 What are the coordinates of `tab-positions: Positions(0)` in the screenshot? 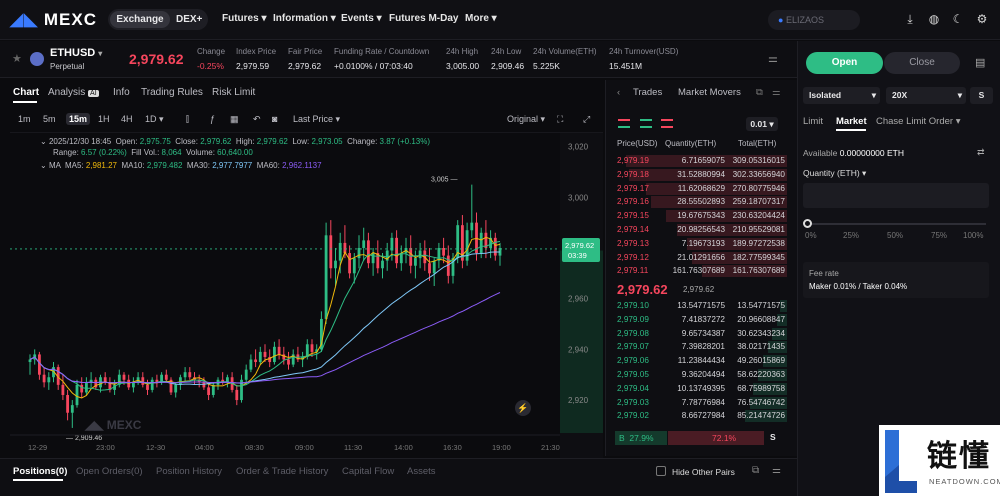 It's located at (40, 471).